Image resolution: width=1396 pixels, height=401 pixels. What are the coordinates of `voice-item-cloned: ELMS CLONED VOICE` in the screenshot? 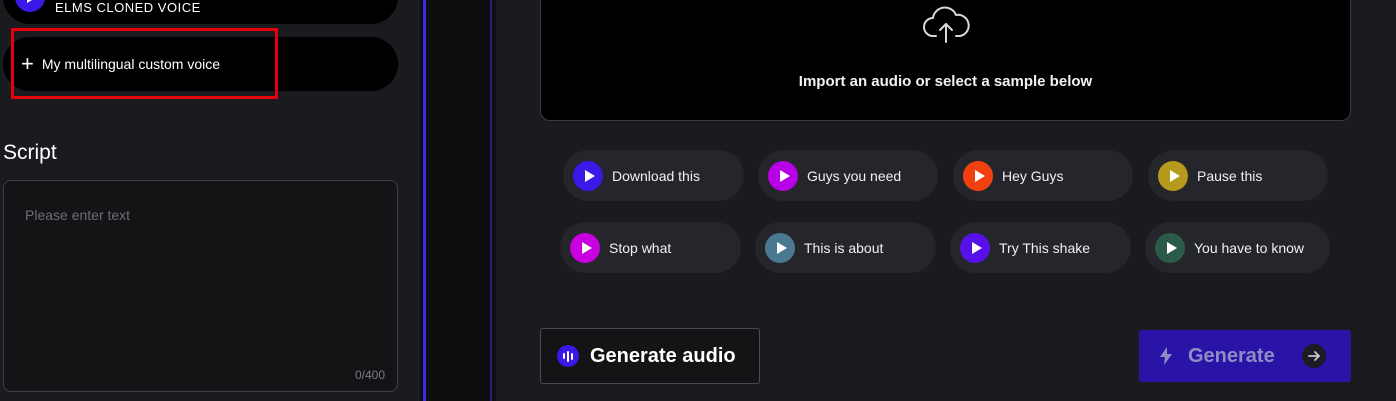 It's located at (200, 12).